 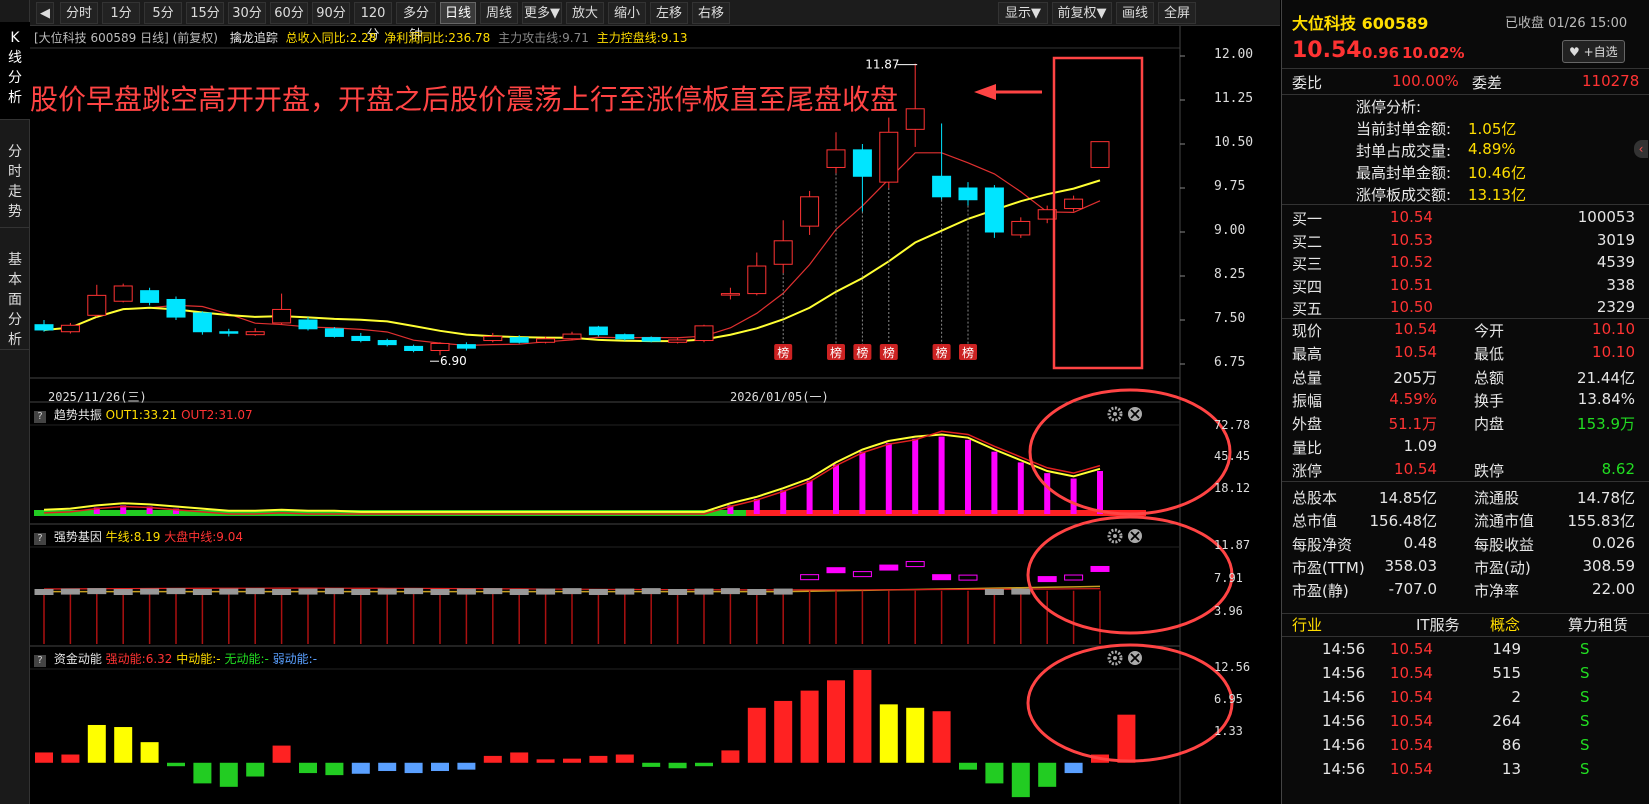 What do you see at coordinates (1130, 452) in the screenshot?
I see `highlight-ellipse` at bounding box center [1130, 452].